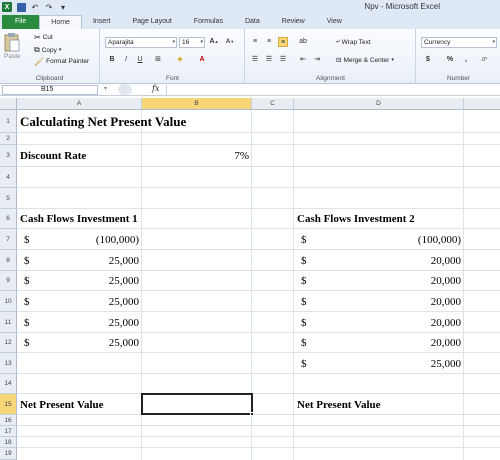 This screenshot has width=500, height=460. What do you see at coordinates (304, 322) in the screenshot?
I see `cell-d11-symbol: $` at bounding box center [304, 322].